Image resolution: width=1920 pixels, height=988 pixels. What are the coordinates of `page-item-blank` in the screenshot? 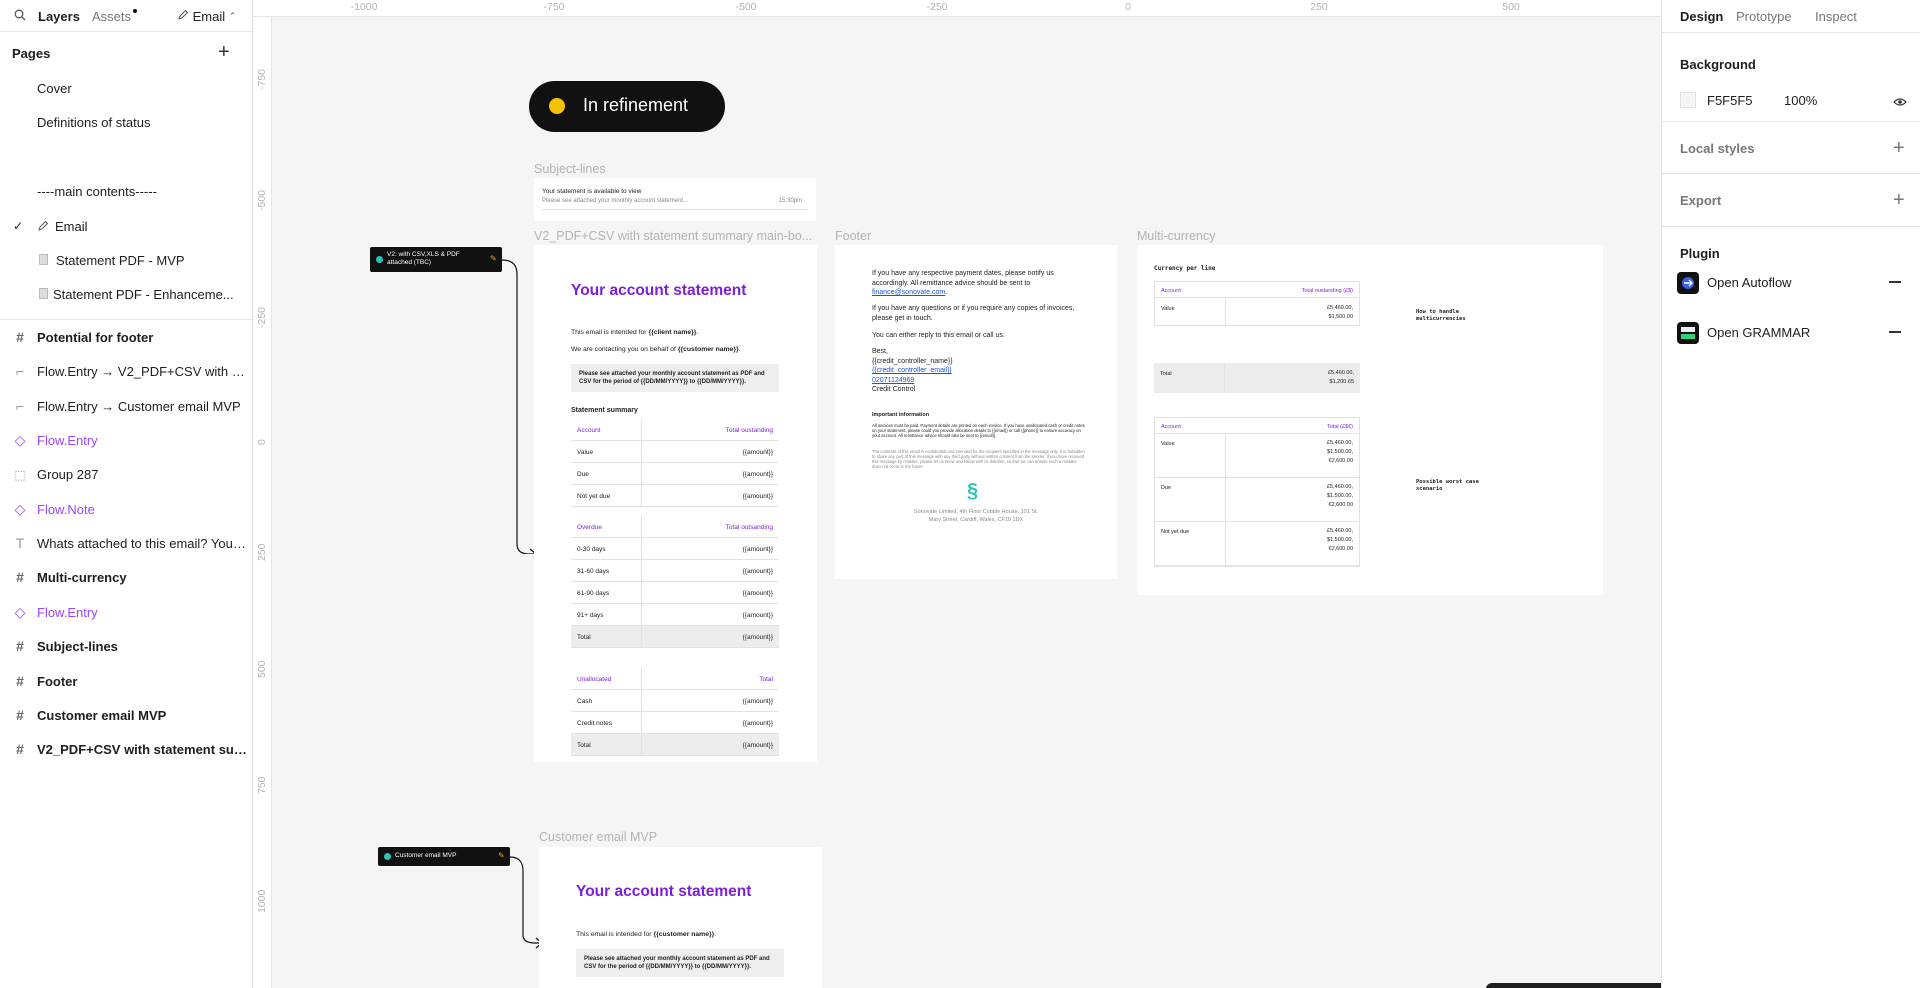 It's located at (126, 158).